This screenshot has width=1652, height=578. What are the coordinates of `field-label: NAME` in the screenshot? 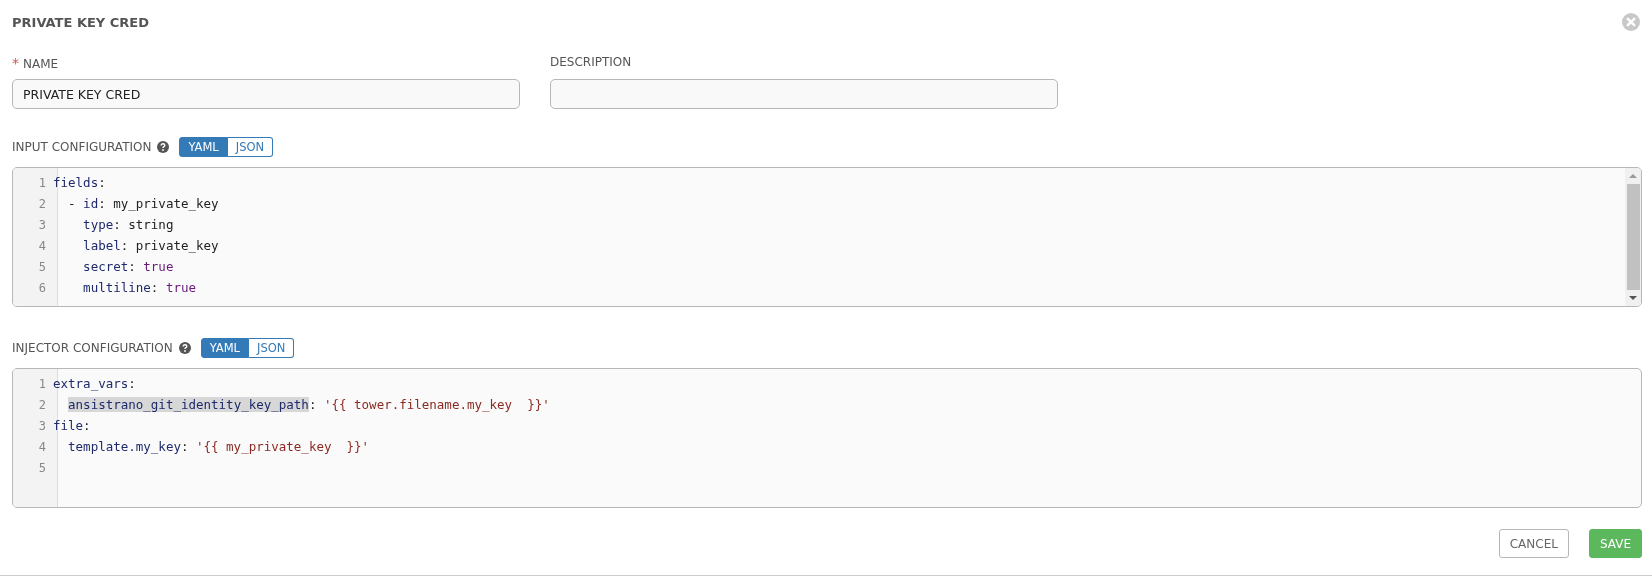 It's located at (41, 64).